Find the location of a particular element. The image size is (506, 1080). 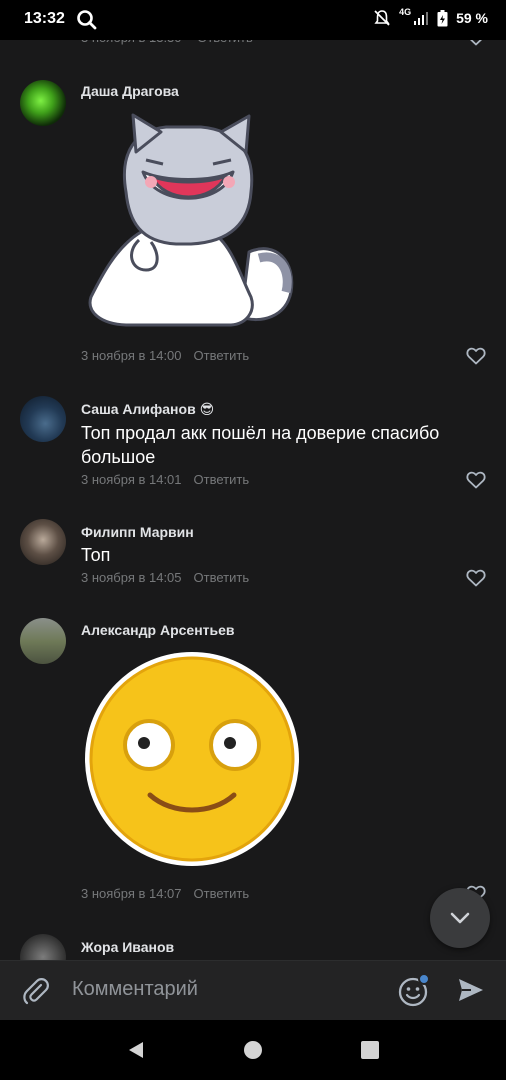

comment-timestamp: 3 ноября в 14:01 is located at coordinates (131, 479).